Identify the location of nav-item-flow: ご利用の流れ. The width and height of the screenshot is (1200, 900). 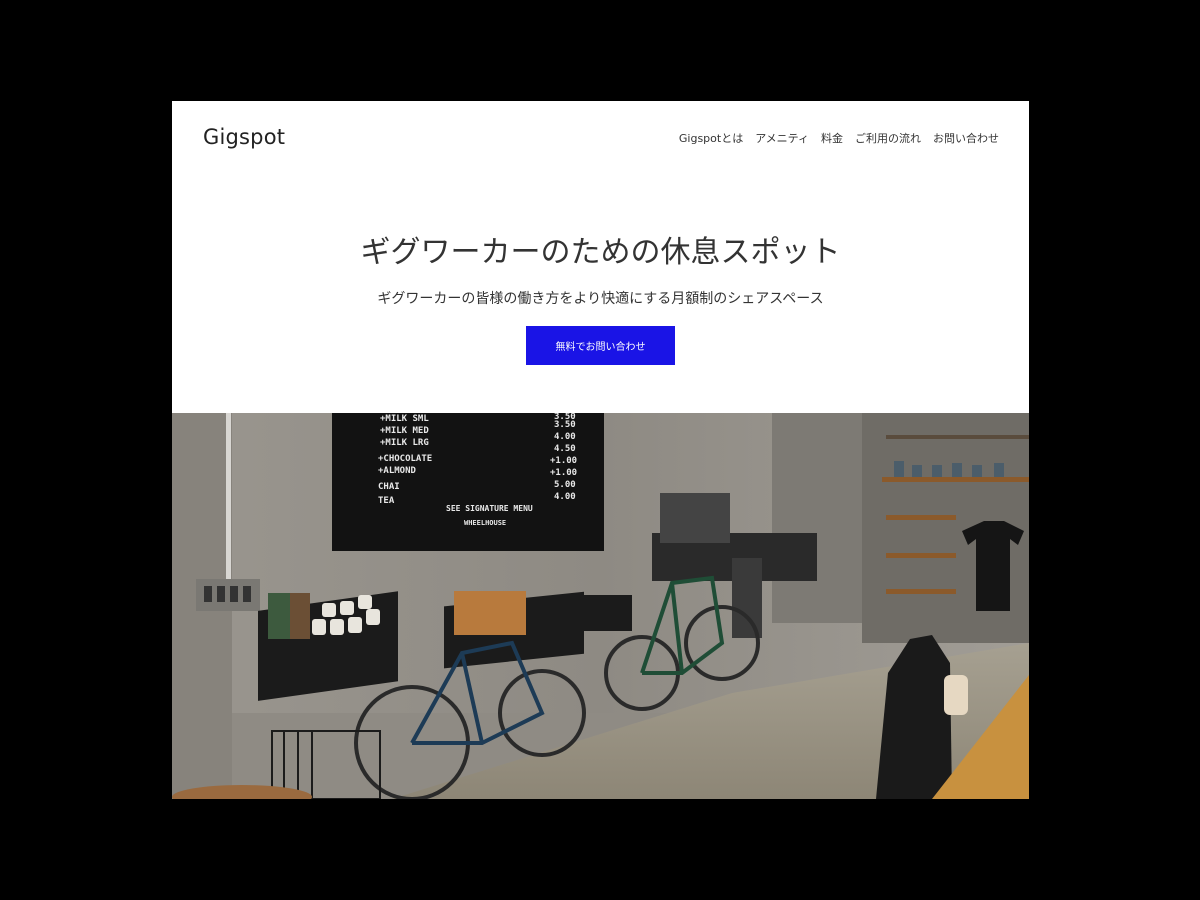
(888, 138).